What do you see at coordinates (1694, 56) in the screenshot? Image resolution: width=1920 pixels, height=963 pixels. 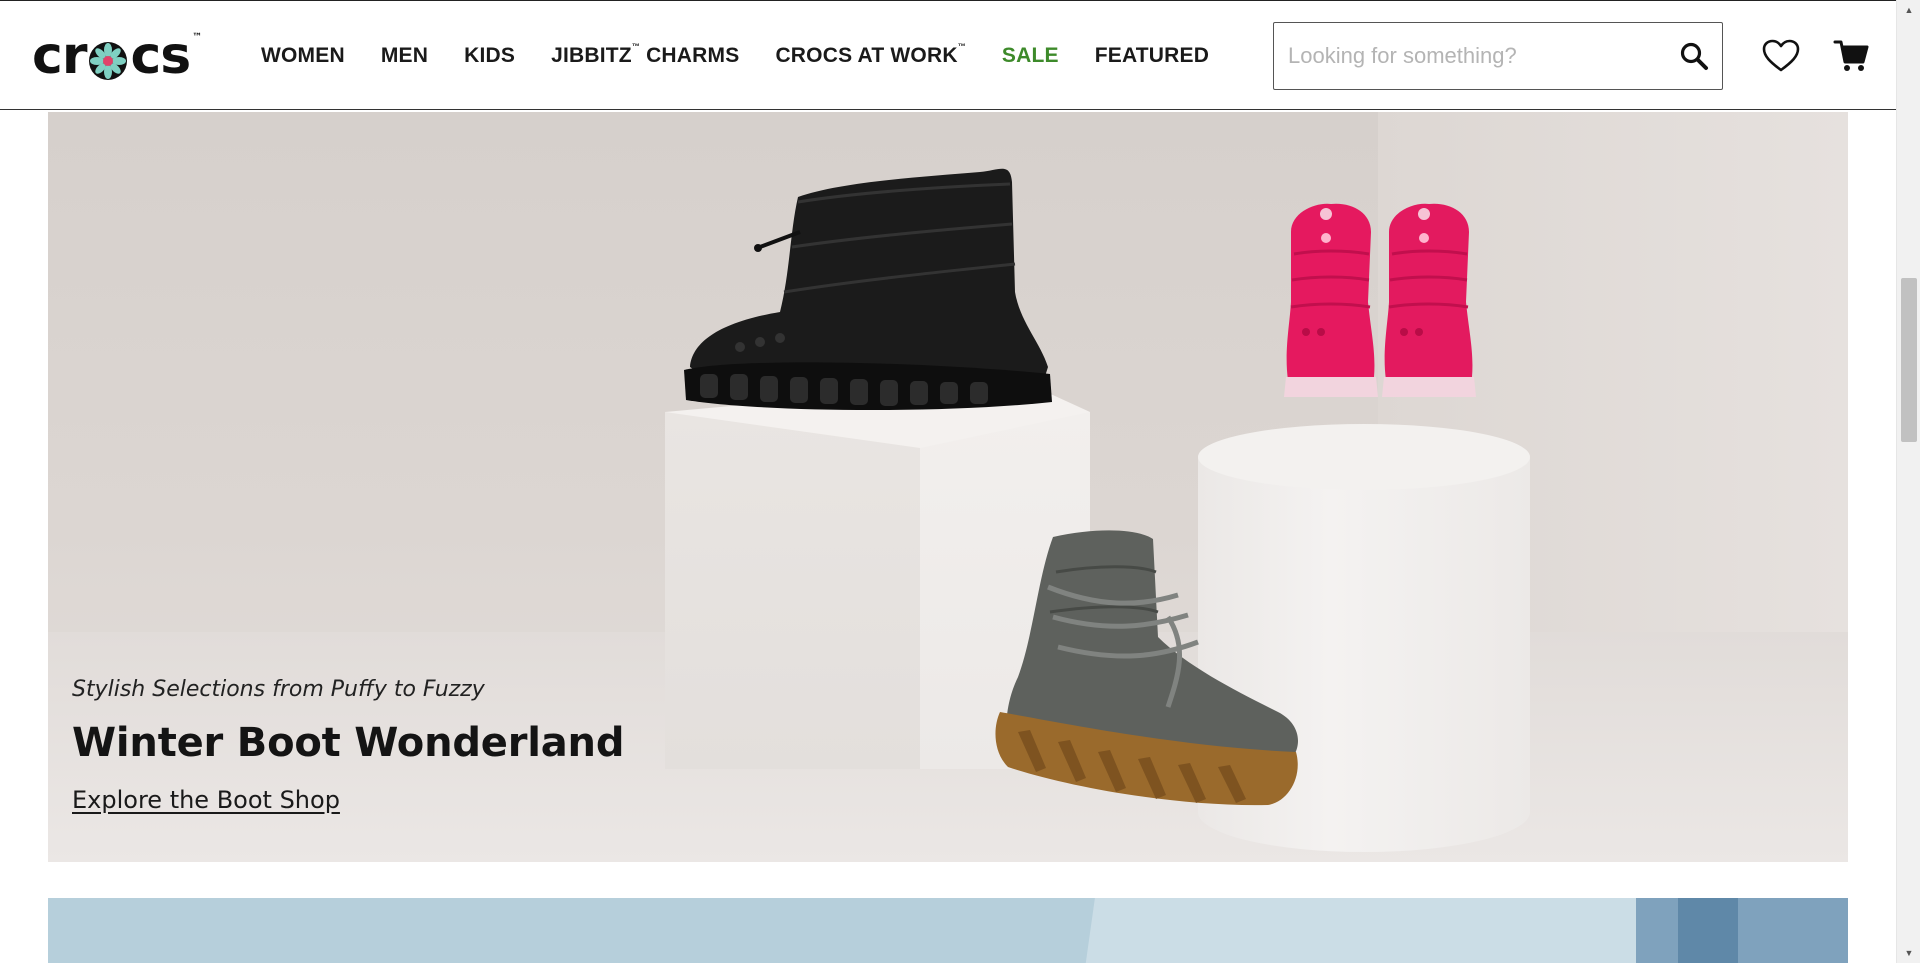 I see `search-icon` at bounding box center [1694, 56].